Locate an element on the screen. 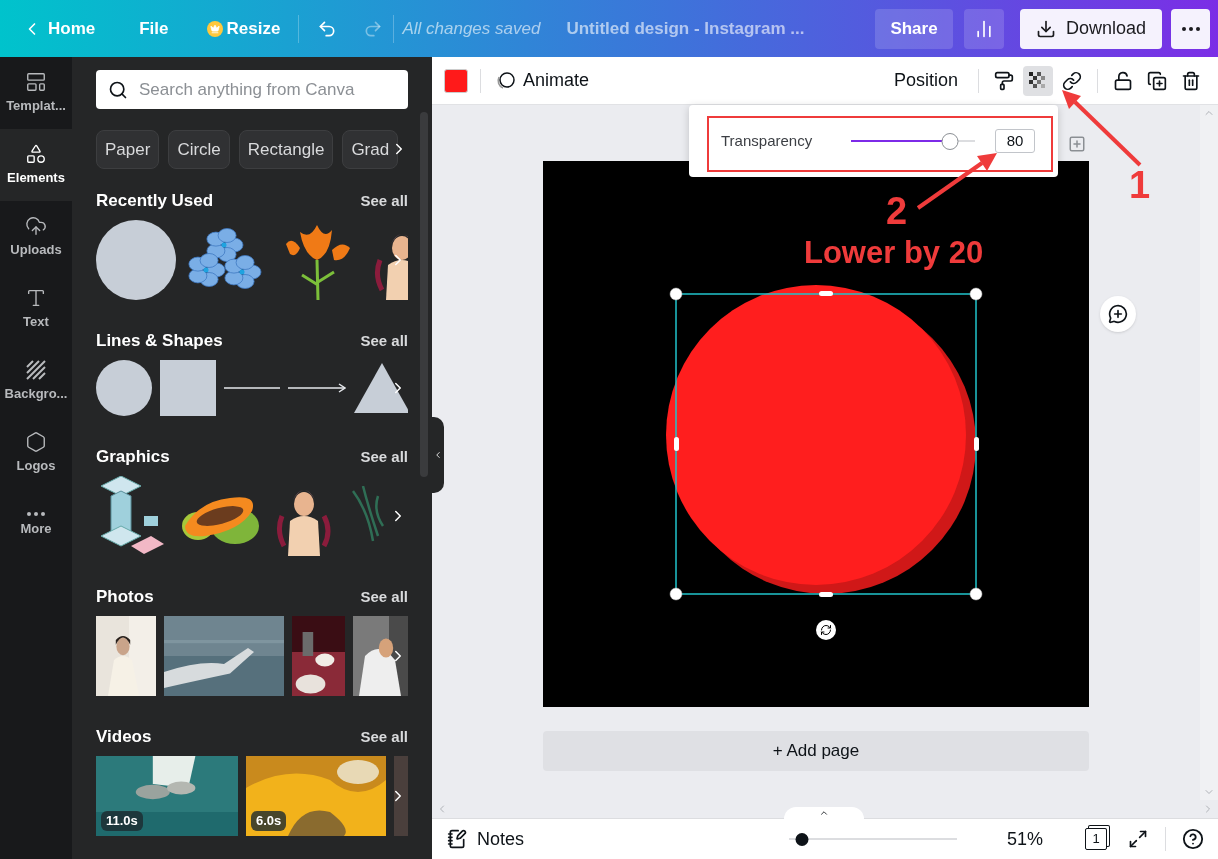 The width and height of the screenshot is (1218, 859). filter-chip: Grad is located at coordinates (370, 149).